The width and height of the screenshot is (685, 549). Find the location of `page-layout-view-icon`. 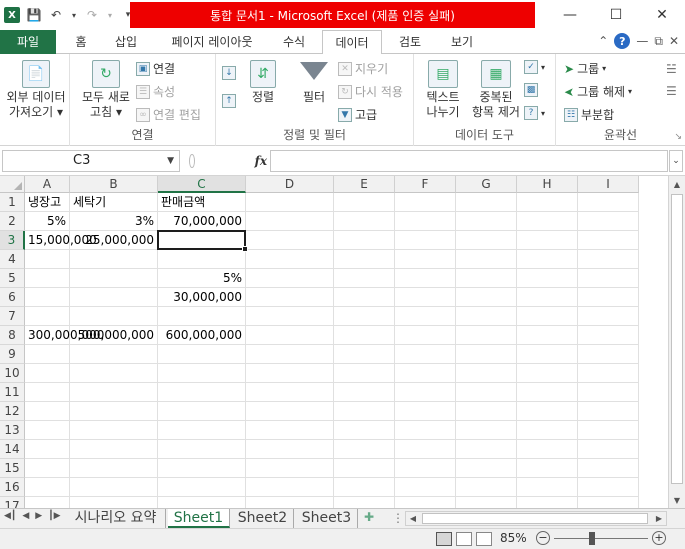

page-layout-view-icon is located at coordinates (464, 539).